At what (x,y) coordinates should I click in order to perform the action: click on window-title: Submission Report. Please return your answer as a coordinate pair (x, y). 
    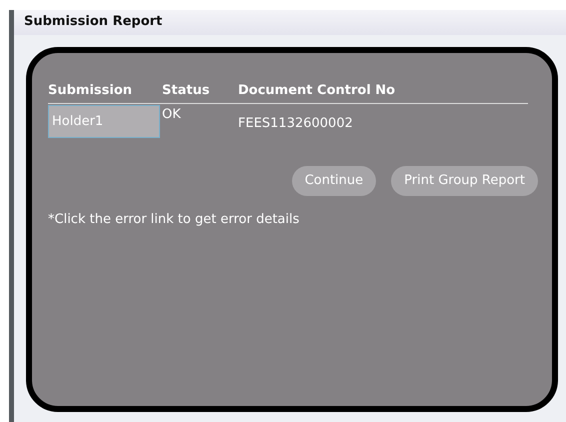
    Looking at the image, I should click on (290, 22).